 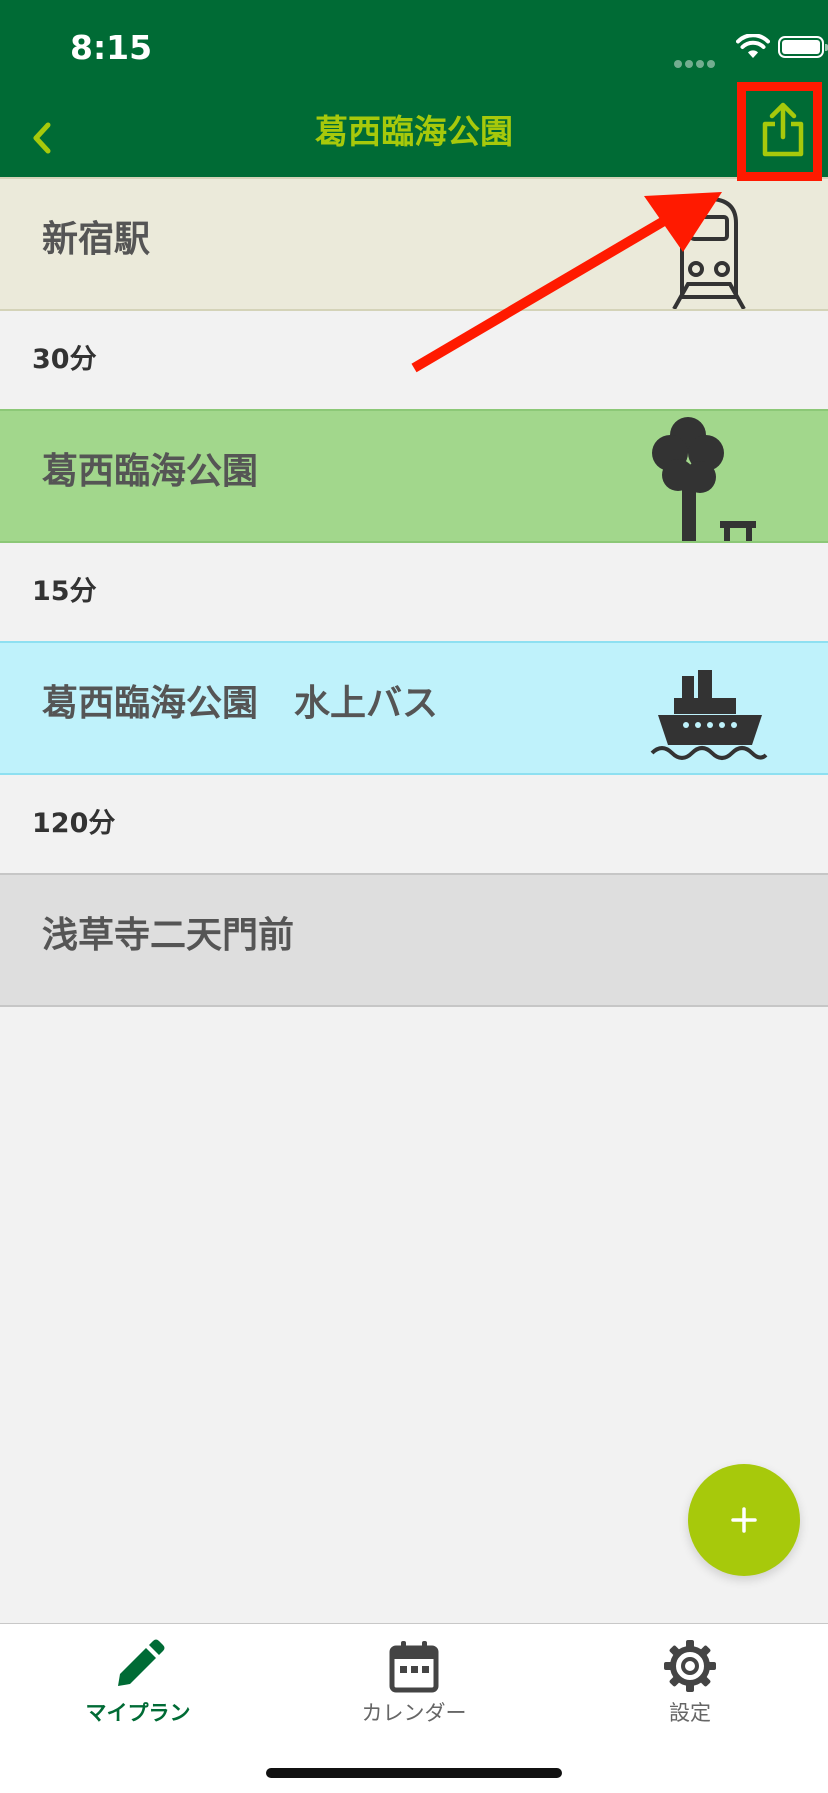 What do you see at coordinates (803, 47) in the screenshot?
I see `battery-icon` at bounding box center [803, 47].